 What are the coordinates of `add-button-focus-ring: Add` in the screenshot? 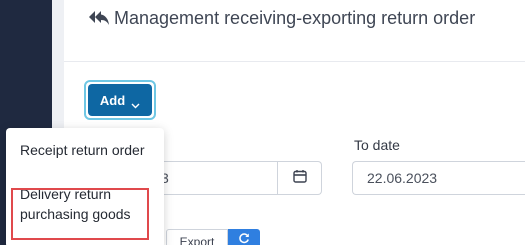 It's located at (120, 100).